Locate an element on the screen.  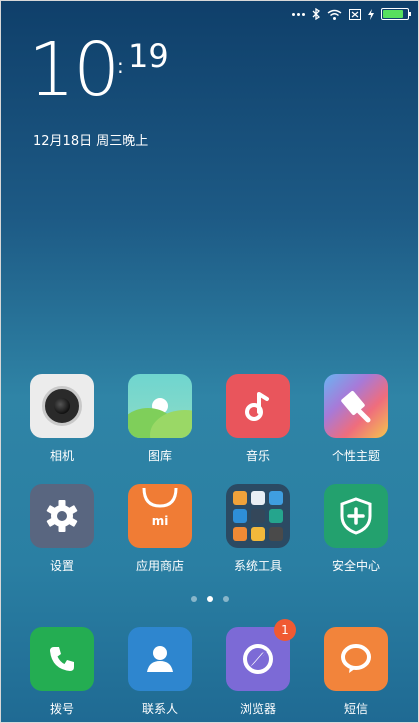
lockscreen-clock: 10 : 19 is located at coordinates (98, 70).